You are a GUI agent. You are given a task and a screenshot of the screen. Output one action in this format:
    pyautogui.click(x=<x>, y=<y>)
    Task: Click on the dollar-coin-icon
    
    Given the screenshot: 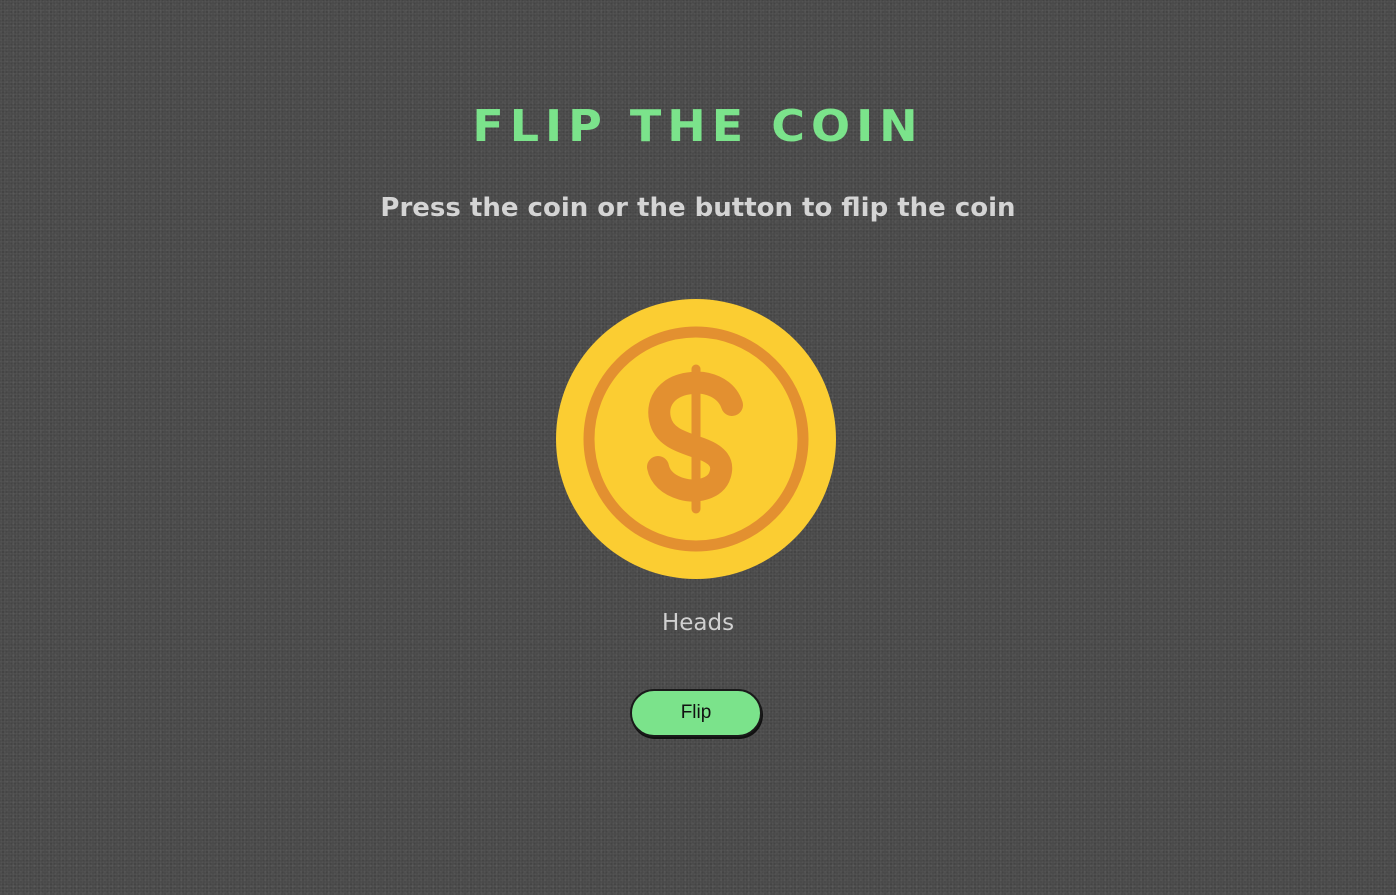 What is the action you would take?
    pyautogui.click(x=696, y=439)
    